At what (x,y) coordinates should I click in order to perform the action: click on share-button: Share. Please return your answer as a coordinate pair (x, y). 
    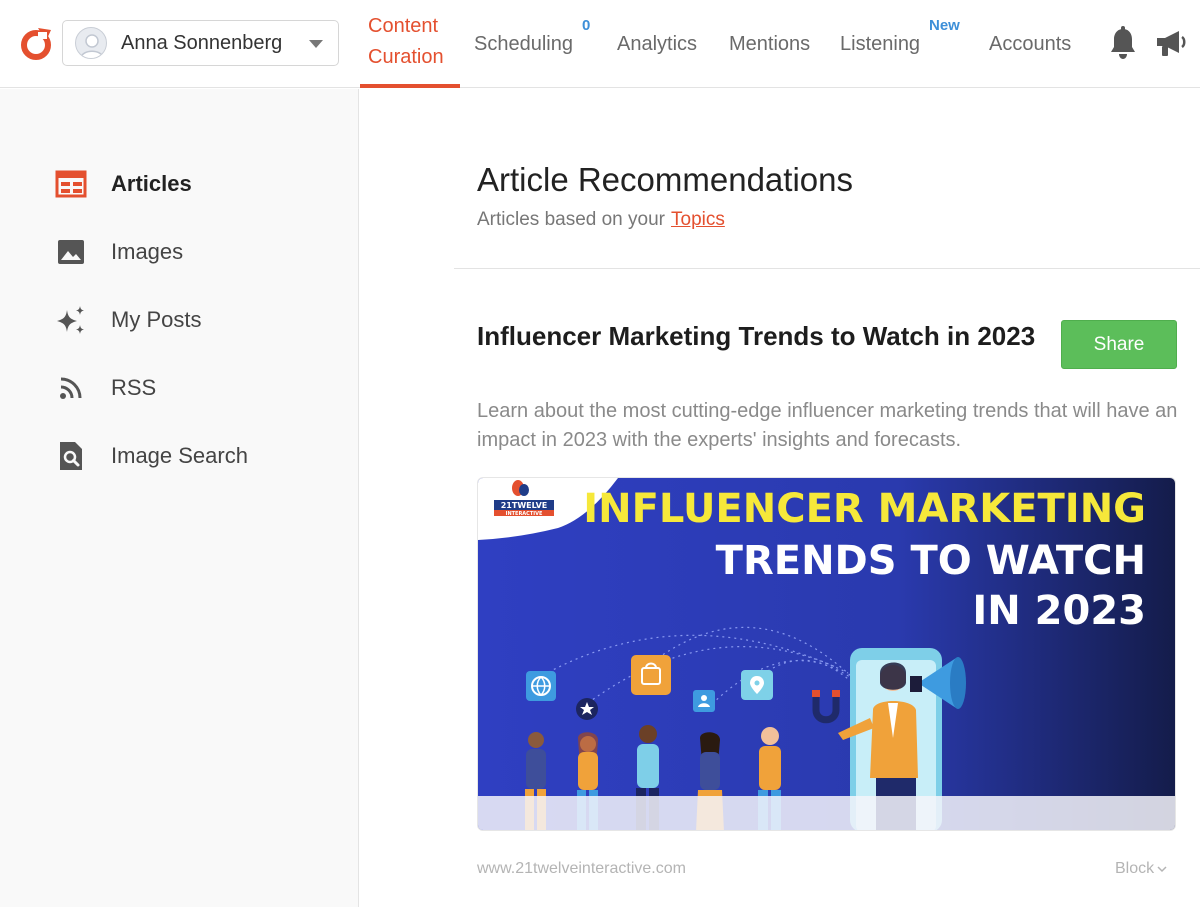
    Looking at the image, I should click on (1119, 344).